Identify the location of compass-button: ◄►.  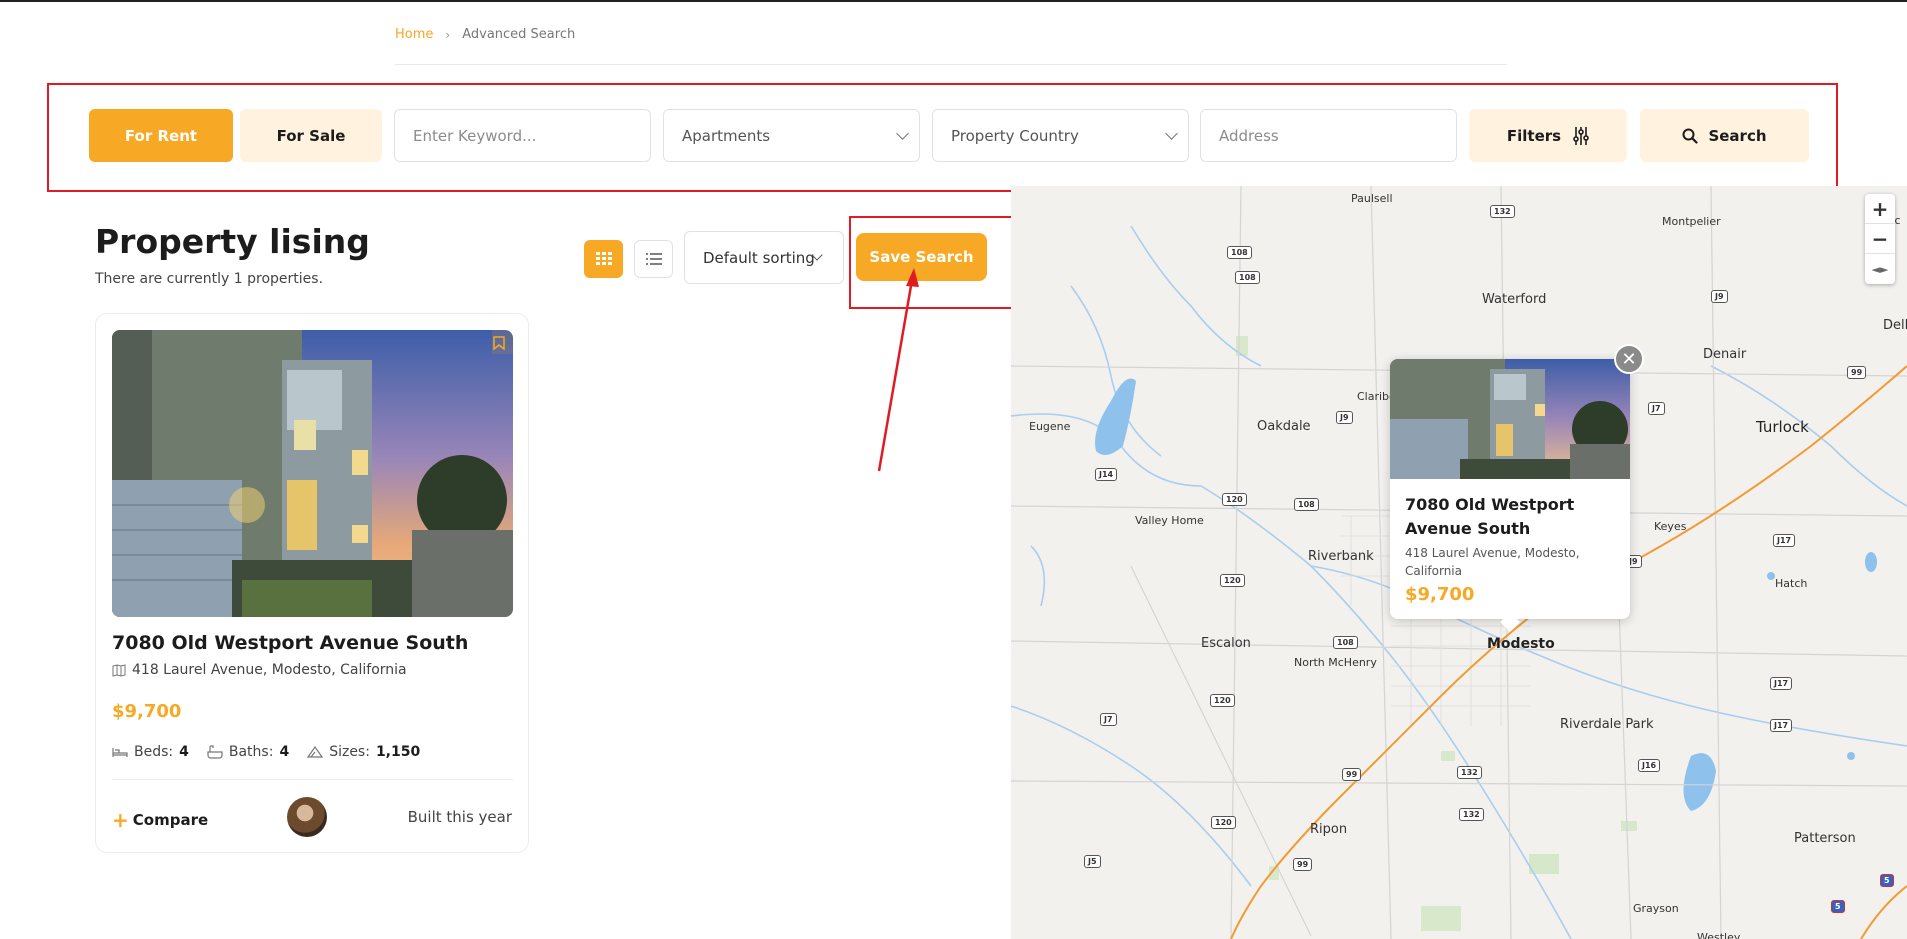
(1880, 269).